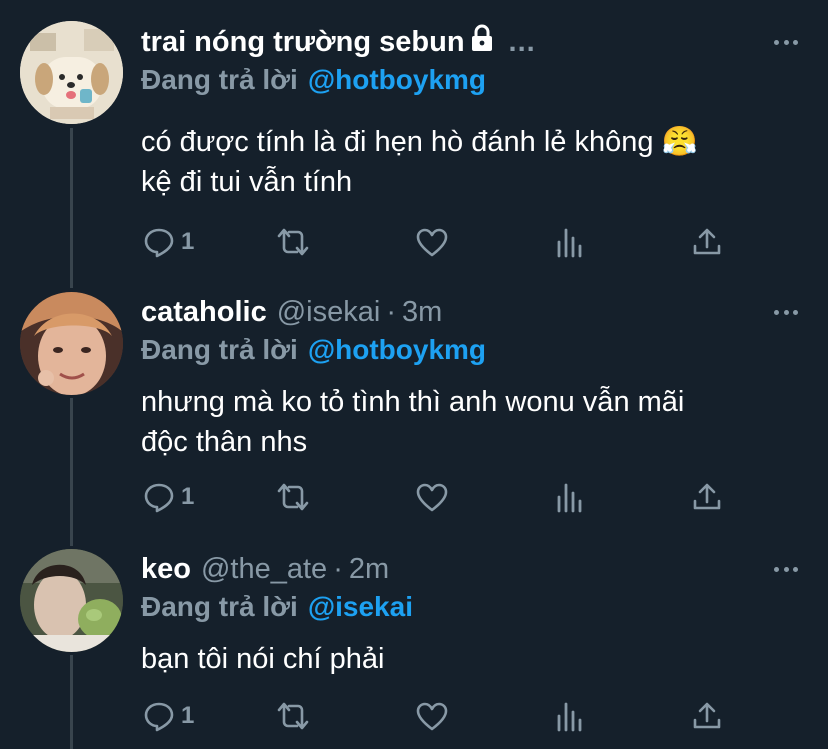 The width and height of the screenshot is (828, 749). Describe the element at coordinates (482, 42) in the screenshot. I see `lock-icon` at that location.